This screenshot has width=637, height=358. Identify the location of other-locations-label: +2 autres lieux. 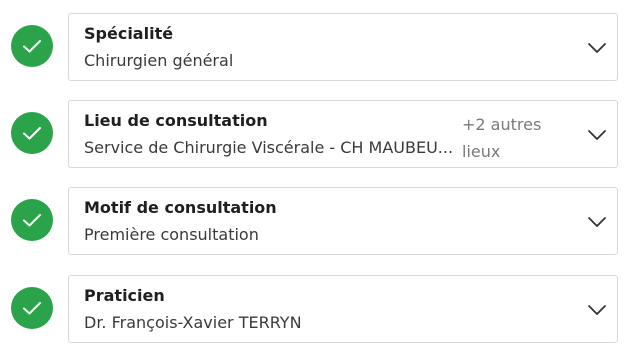
(501, 138).